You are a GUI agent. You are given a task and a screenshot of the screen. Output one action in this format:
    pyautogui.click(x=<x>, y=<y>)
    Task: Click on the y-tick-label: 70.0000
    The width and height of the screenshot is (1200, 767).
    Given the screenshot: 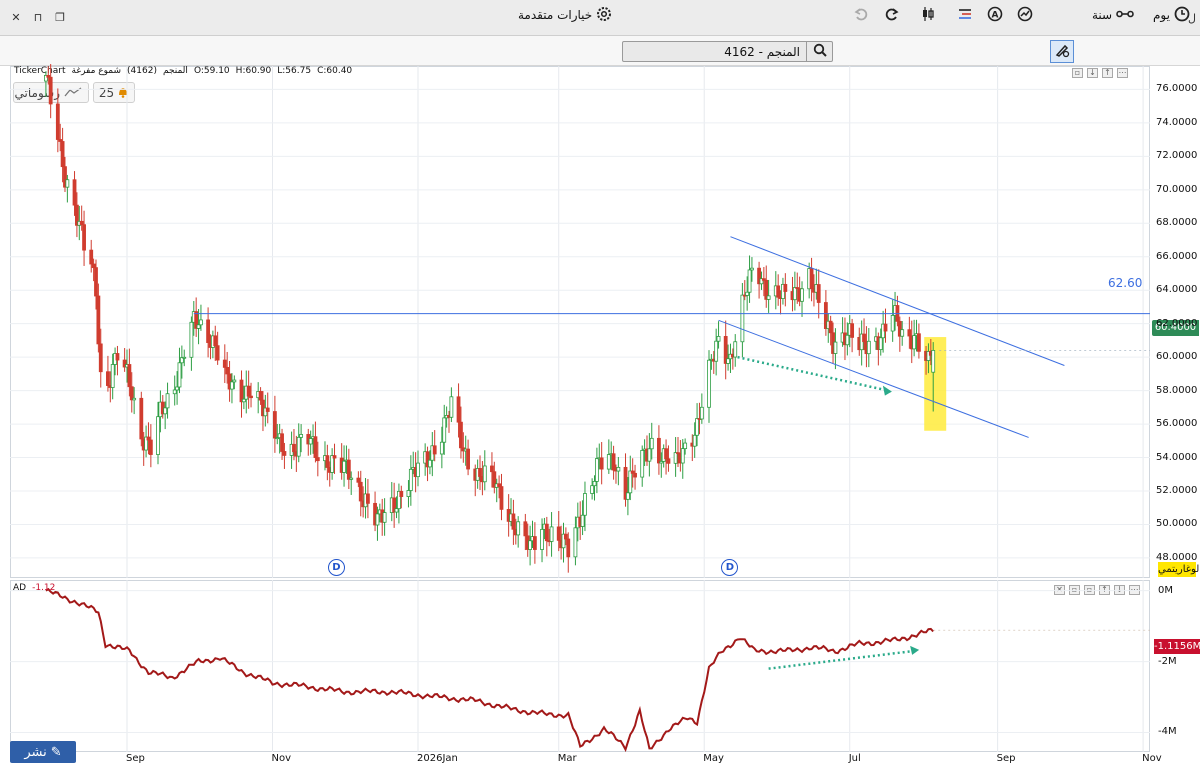 What is the action you would take?
    pyautogui.click(x=1177, y=189)
    